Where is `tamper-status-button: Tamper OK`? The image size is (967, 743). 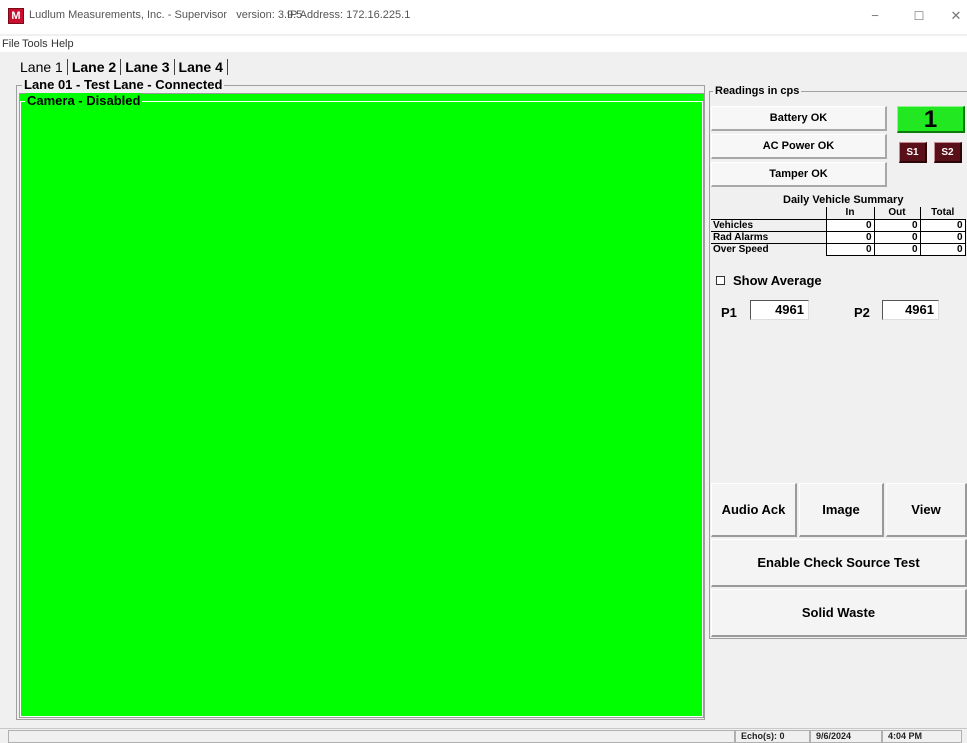
tamper-status-button: Tamper OK is located at coordinates (799, 174).